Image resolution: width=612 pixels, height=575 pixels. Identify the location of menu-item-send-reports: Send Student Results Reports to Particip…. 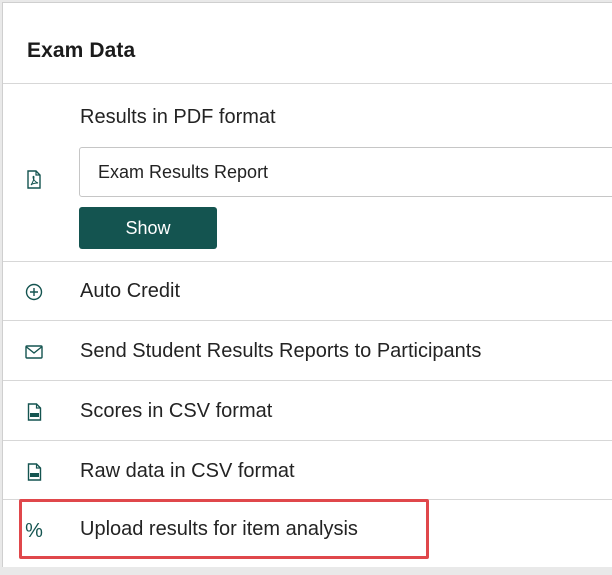
(307, 351).